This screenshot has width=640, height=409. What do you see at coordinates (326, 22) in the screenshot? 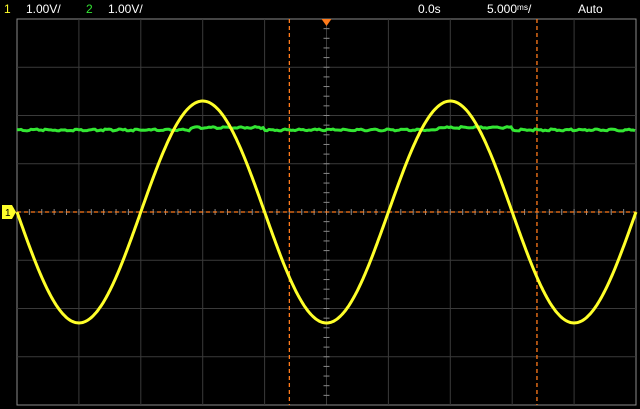
I see `trigger-position-icon` at bounding box center [326, 22].